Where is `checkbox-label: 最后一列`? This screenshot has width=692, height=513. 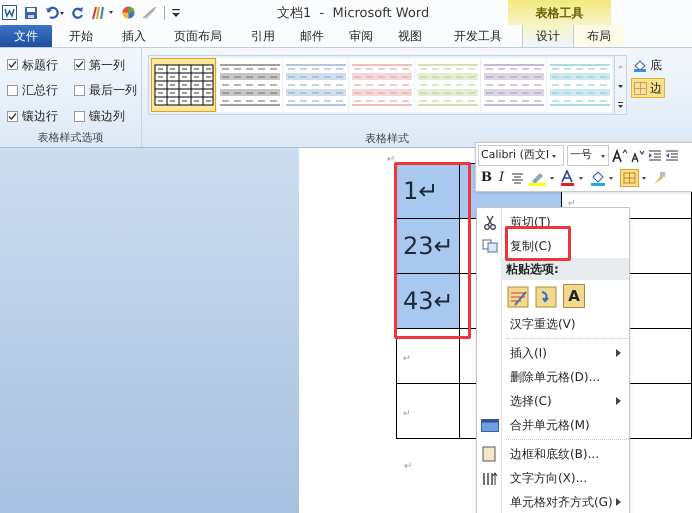
checkbox-label: 最后一列 is located at coordinates (113, 91).